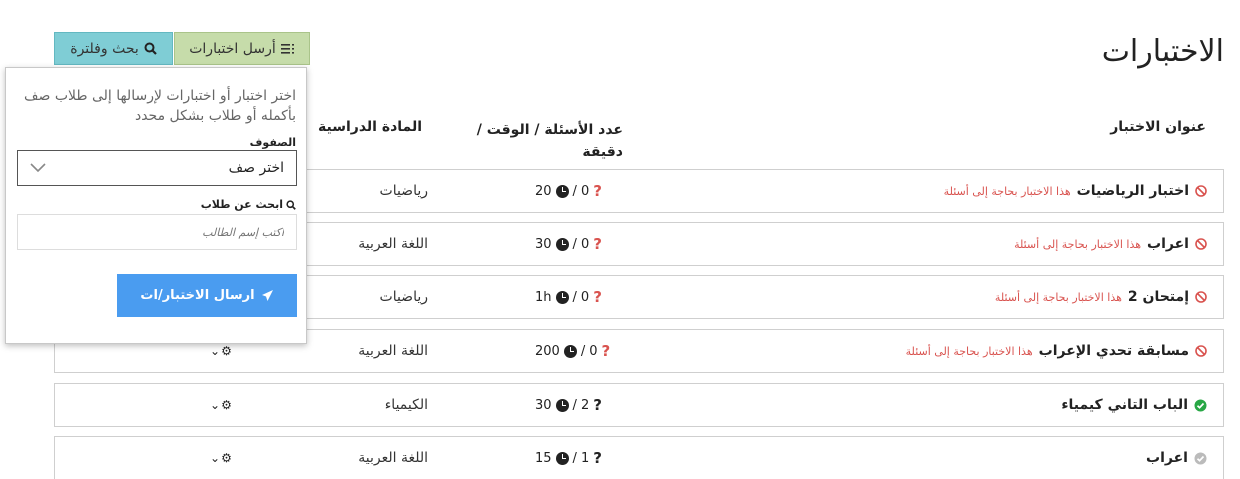  I want to click on question-count-time: 30 / 0 ?, so click(568, 244).